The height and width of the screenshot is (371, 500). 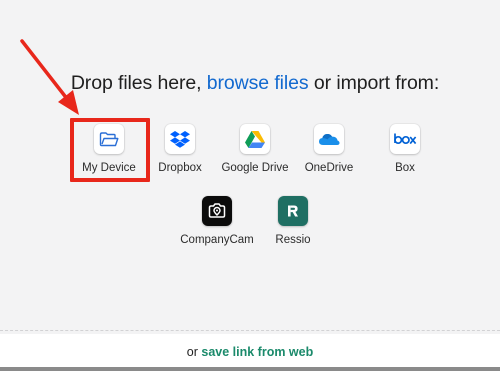 I want to click on google-drive-icon, so click(x=255, y=139).